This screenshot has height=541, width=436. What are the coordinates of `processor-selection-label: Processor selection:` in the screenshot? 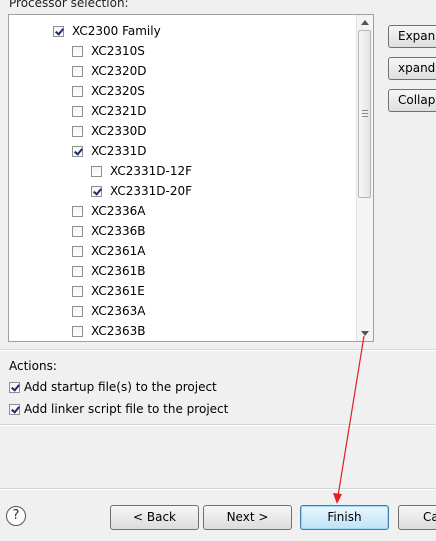 It's located at (69, 5).